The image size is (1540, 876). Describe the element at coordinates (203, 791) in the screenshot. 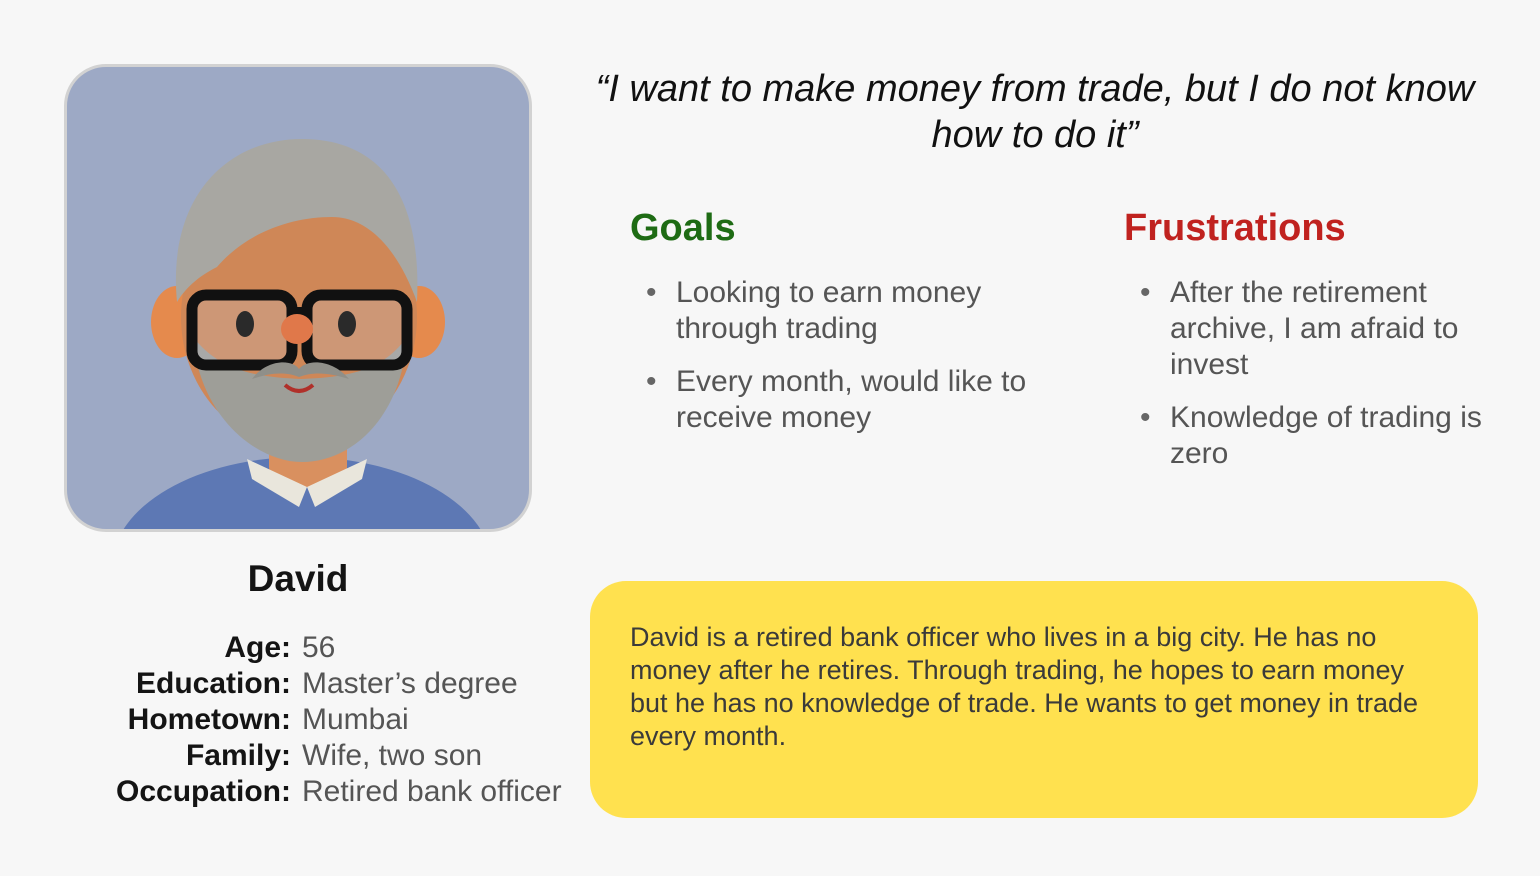

I see `detail-label: Occupation:` at that location.